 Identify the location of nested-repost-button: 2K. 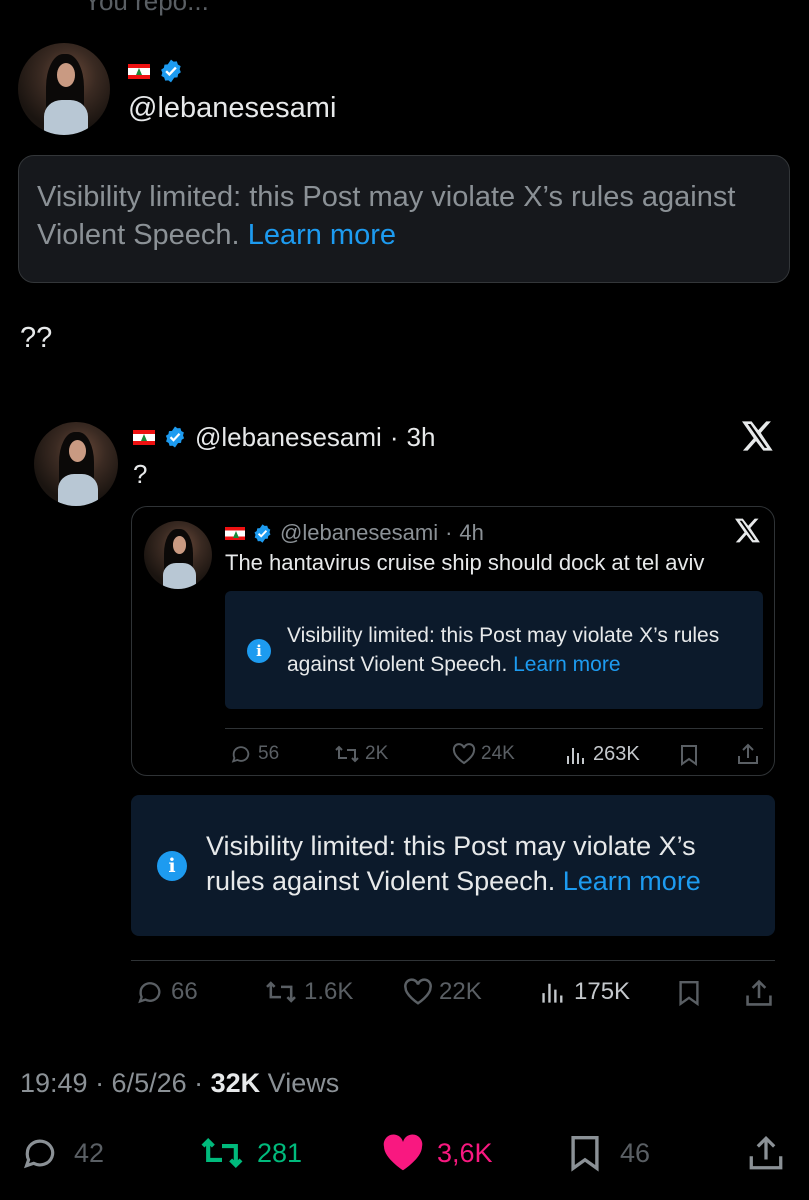
(361, 754).